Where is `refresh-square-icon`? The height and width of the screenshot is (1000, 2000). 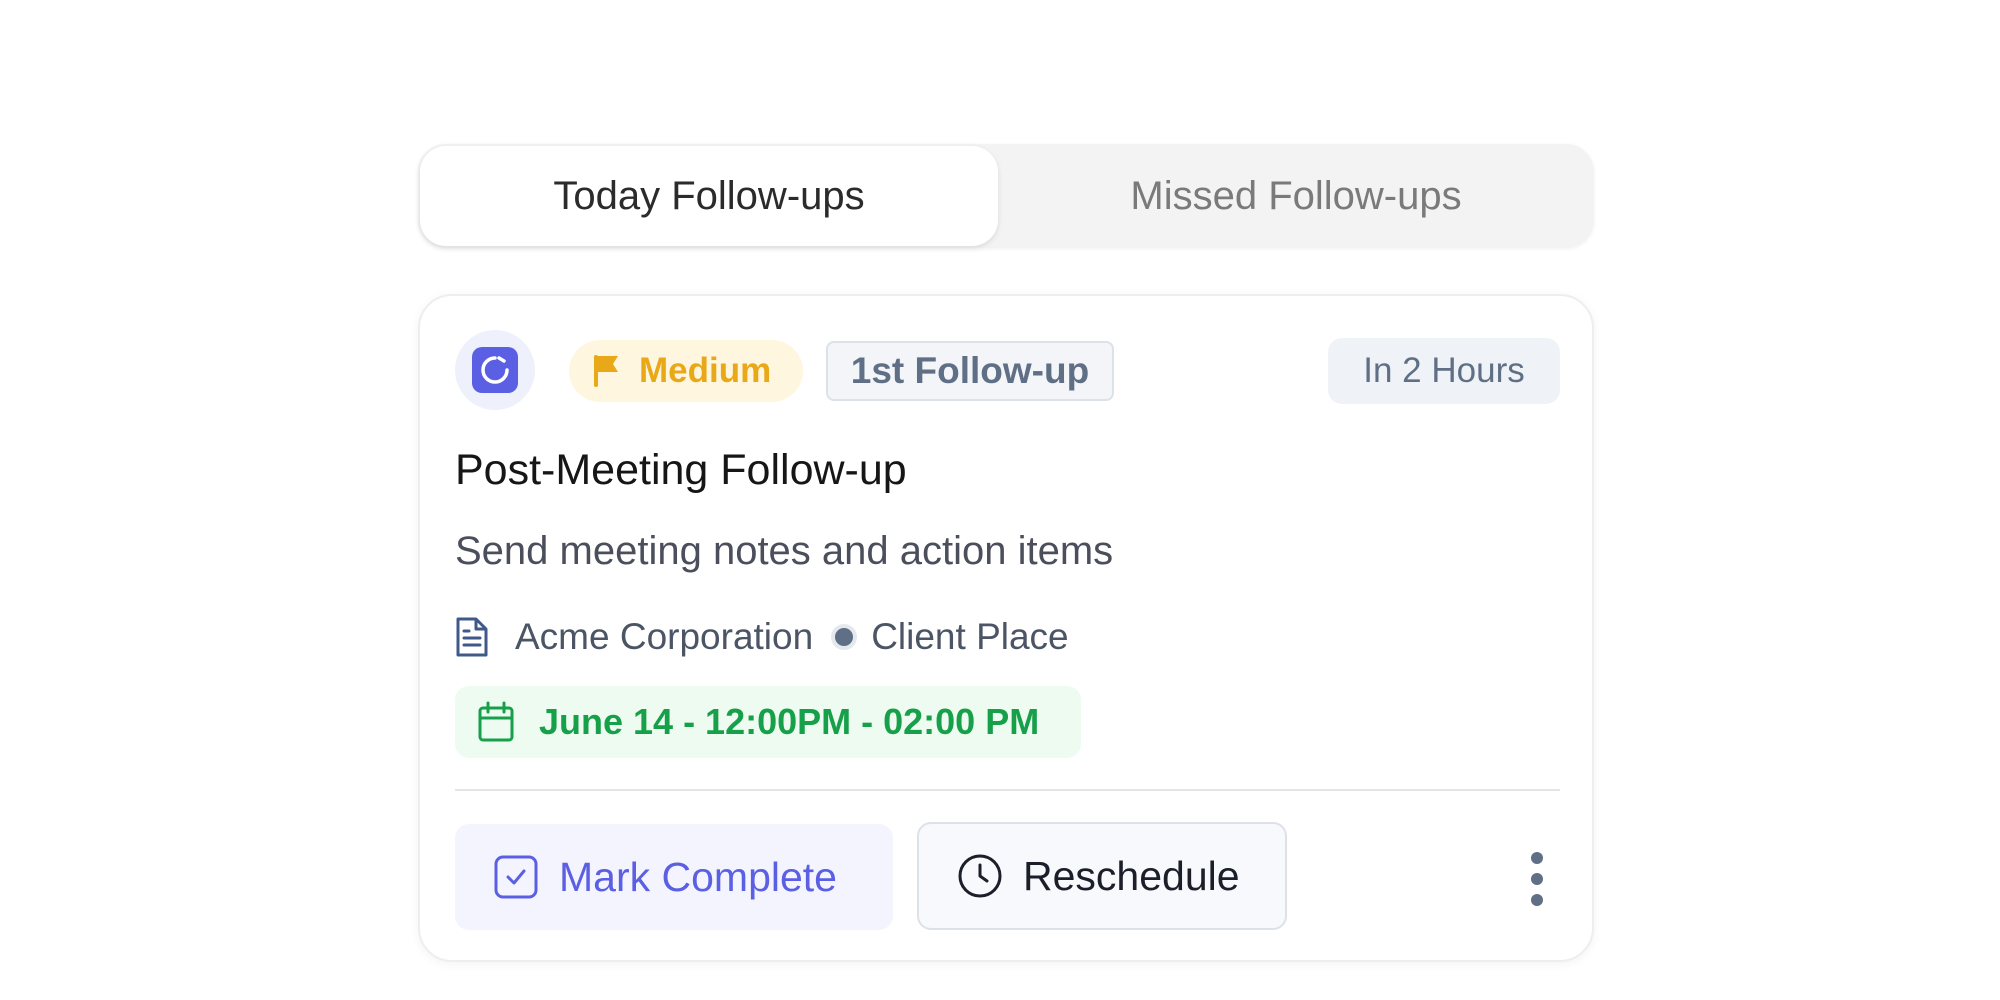 refresh-square-icon is located at coordinates (495, 370).